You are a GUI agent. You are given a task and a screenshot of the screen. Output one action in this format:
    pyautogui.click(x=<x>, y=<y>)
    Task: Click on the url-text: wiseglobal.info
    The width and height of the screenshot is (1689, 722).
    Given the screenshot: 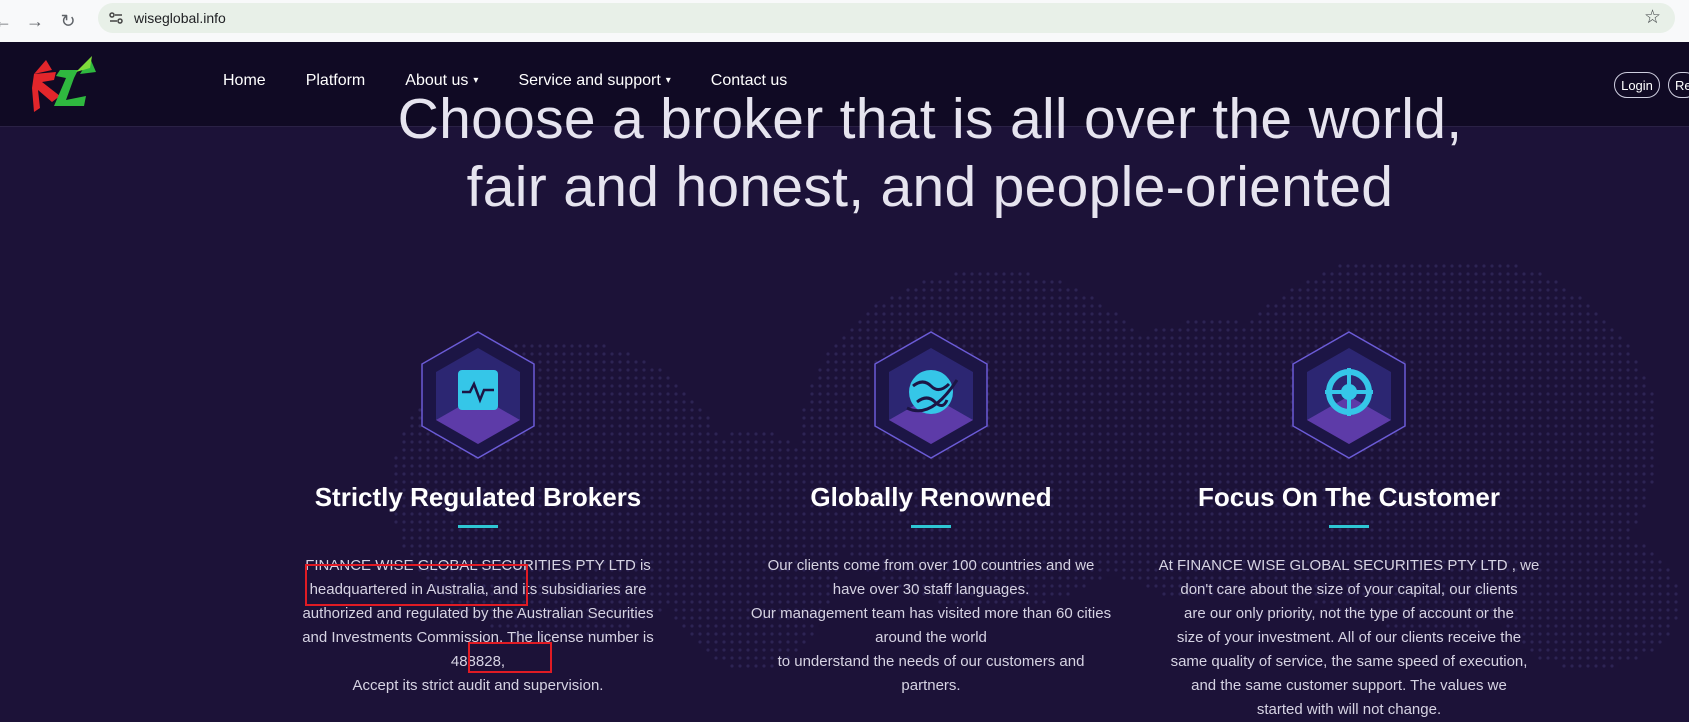 What is the action you would take?
    pyautogui.click(x=180, y=18)
    